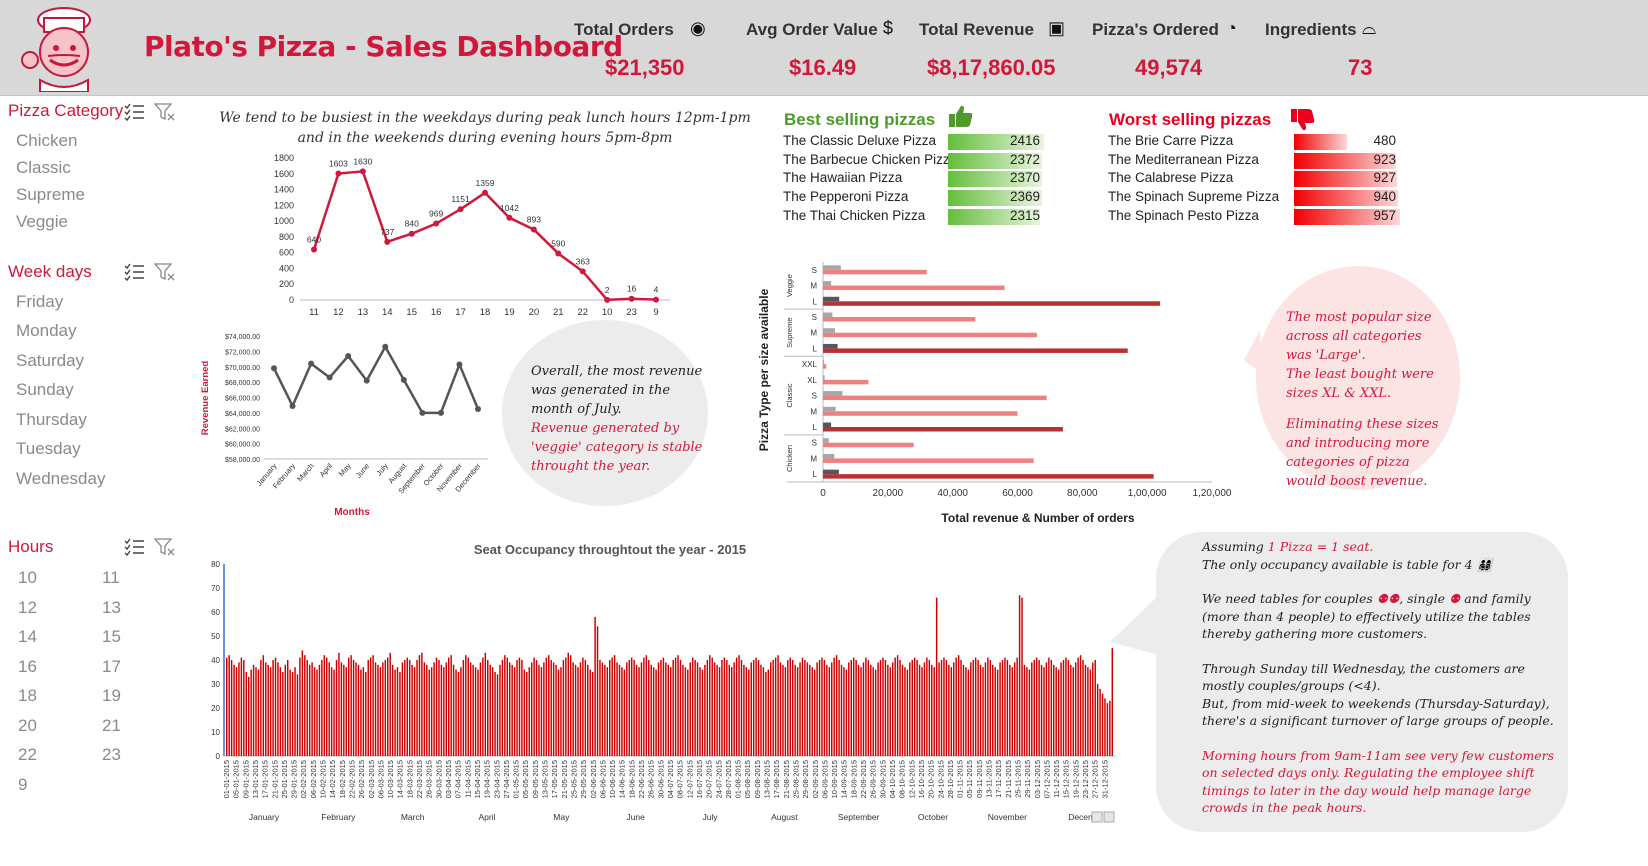 This screenshot has height=866, width=1648. Describe the element at coordinates (892, 779) in the screenshot. I see `date-label: 04-10-2015` at that location.